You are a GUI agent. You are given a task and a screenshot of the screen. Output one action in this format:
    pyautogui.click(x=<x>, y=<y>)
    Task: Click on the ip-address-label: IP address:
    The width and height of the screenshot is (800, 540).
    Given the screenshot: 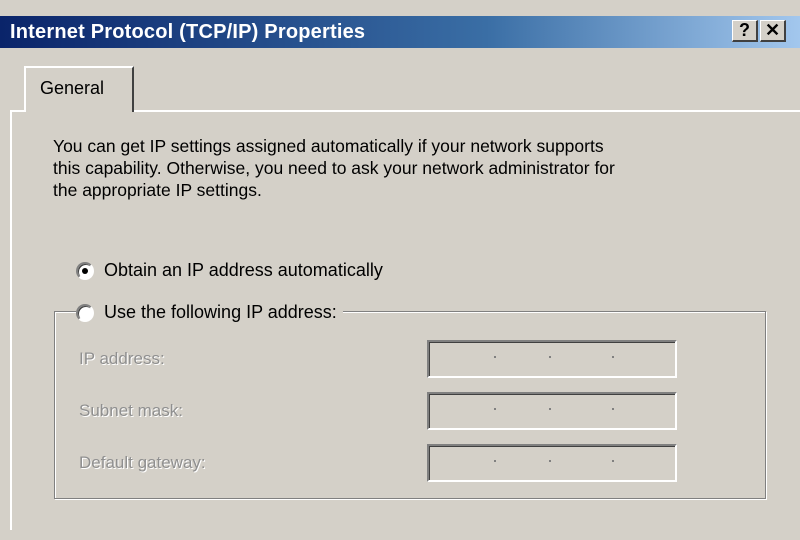 What is the action you would take?
    pyautogui.click(x=122, y=358)
    